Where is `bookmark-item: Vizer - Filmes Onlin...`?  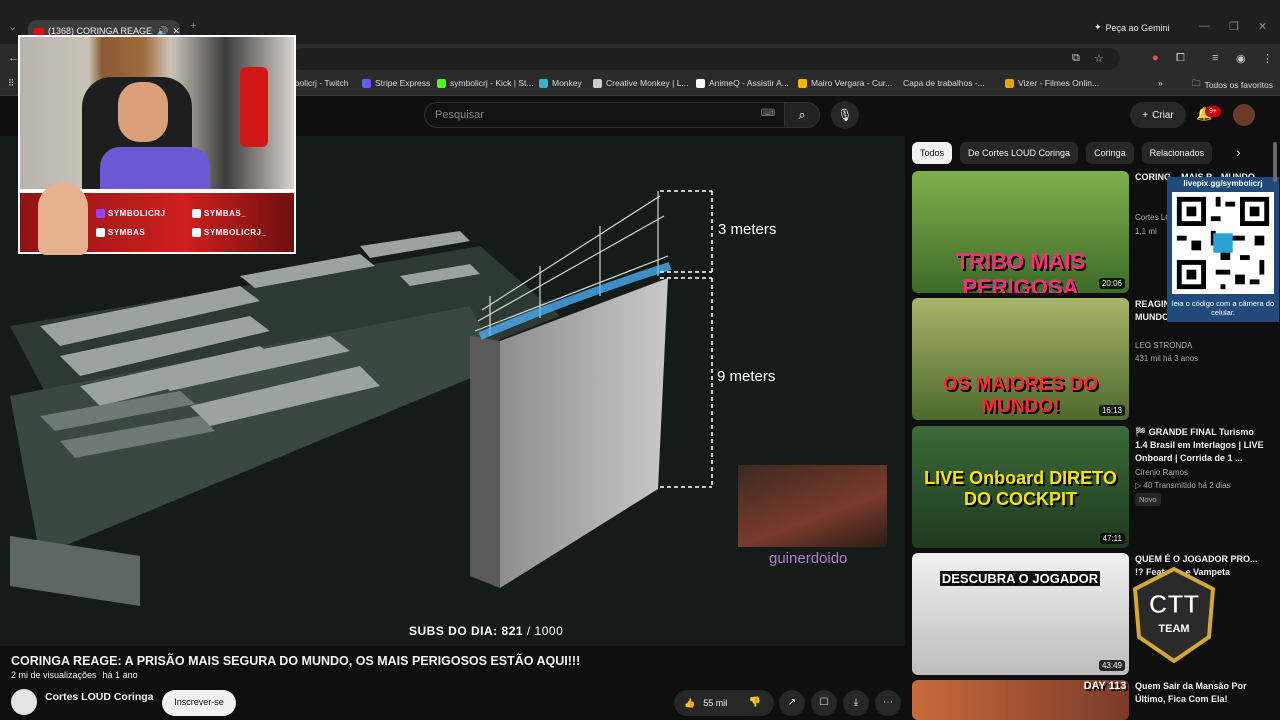
bookmark-item: Vizer - Filmes Onlin... is located at coordinates (1052, 83).